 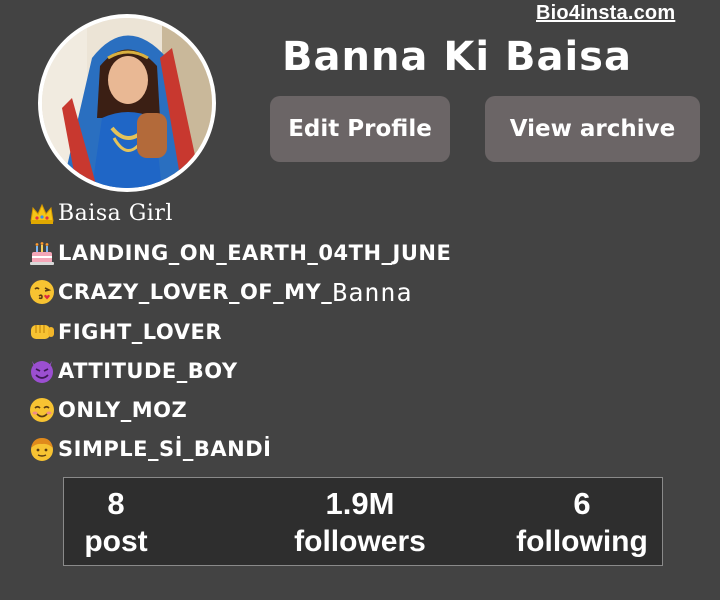 I want to click on crown-icon, so click(x=42, y=214).